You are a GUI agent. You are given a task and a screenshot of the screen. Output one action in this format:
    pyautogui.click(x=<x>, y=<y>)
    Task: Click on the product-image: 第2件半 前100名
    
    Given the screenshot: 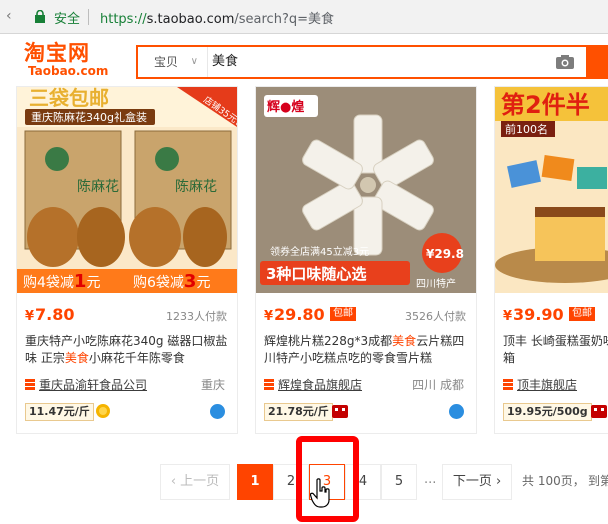 What is the action you would take?
    pyautogui.click(x=551, y=190)
    